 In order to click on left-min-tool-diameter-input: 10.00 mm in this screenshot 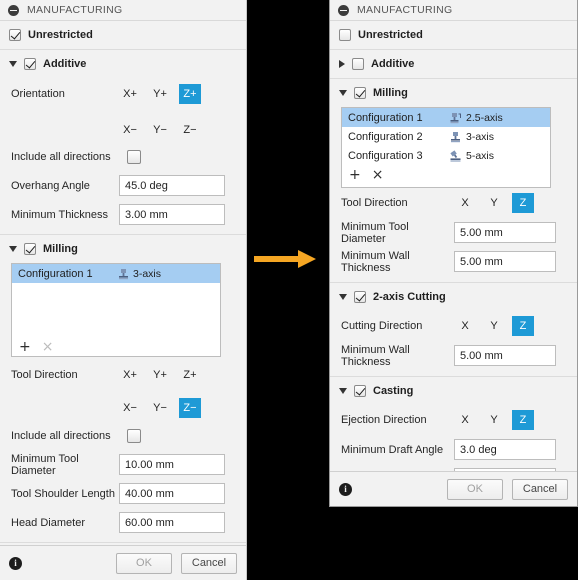, I will do `click(172, 464)`.